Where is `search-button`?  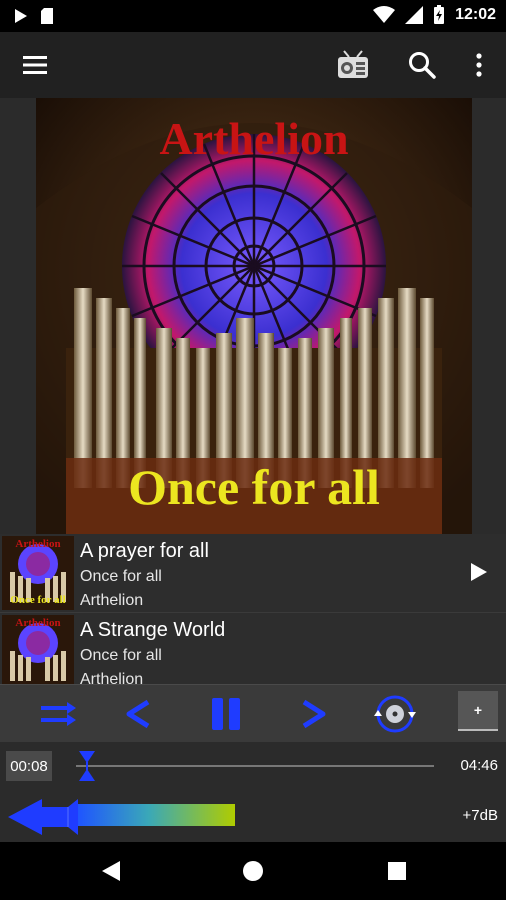
search-button is located at coordinates (422, 65).